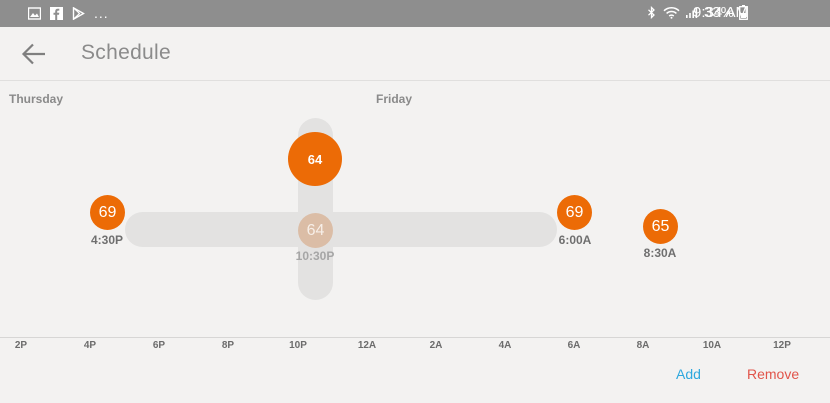 The image size is (830, 403). What do you see at coordinates (415, 337) in the screenshot?
I see `time-axis-line` at bounding box center [415, 337].